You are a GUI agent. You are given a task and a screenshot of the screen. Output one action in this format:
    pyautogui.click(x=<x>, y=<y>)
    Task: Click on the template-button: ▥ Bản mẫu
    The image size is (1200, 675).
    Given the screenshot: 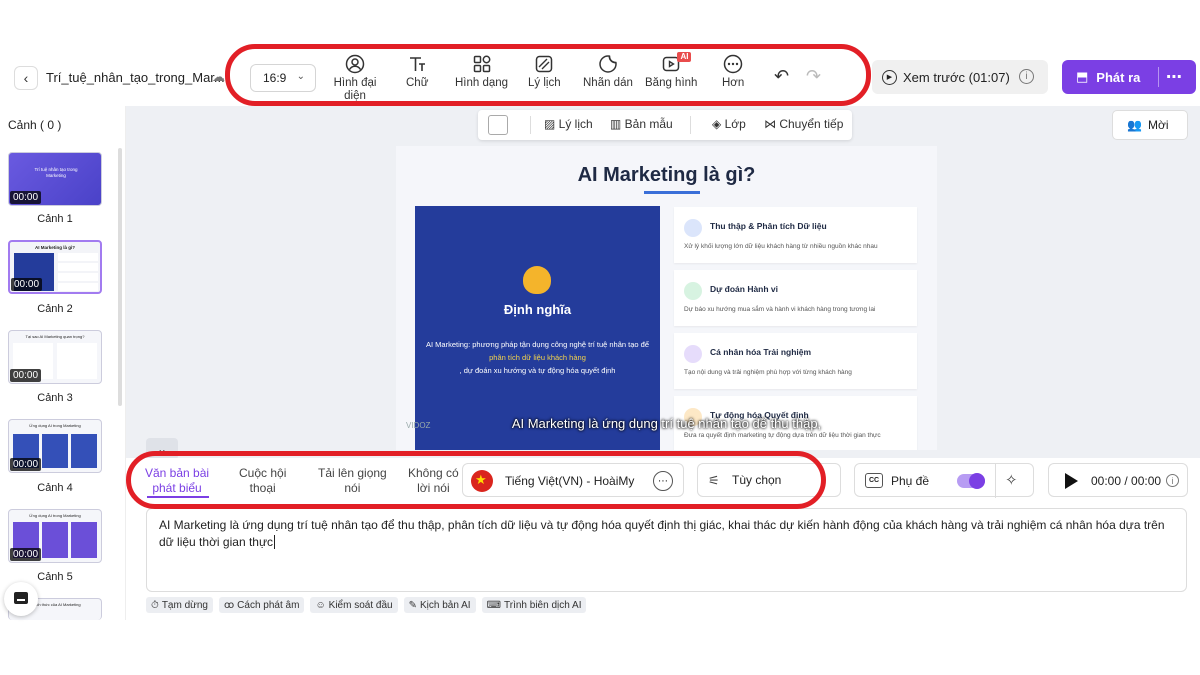 What is the action you would take?
    pyautogui.click(x=641, y=124)
    